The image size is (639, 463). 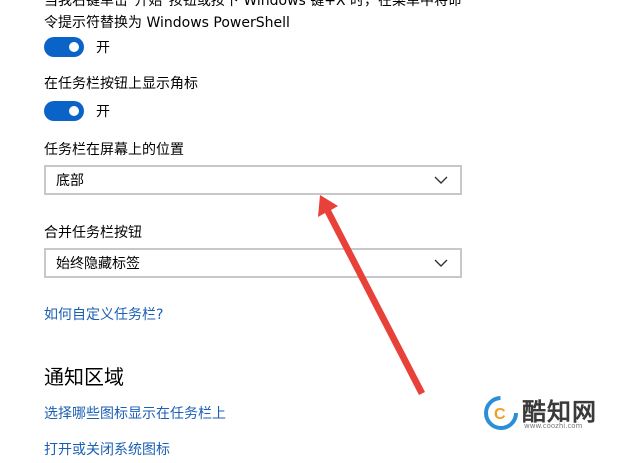 What do you see at coordinates (559, 414) in the screenshot?
I see `watermark: C 酷知网 www.coozhi.com` at bounding box center [559, 414].